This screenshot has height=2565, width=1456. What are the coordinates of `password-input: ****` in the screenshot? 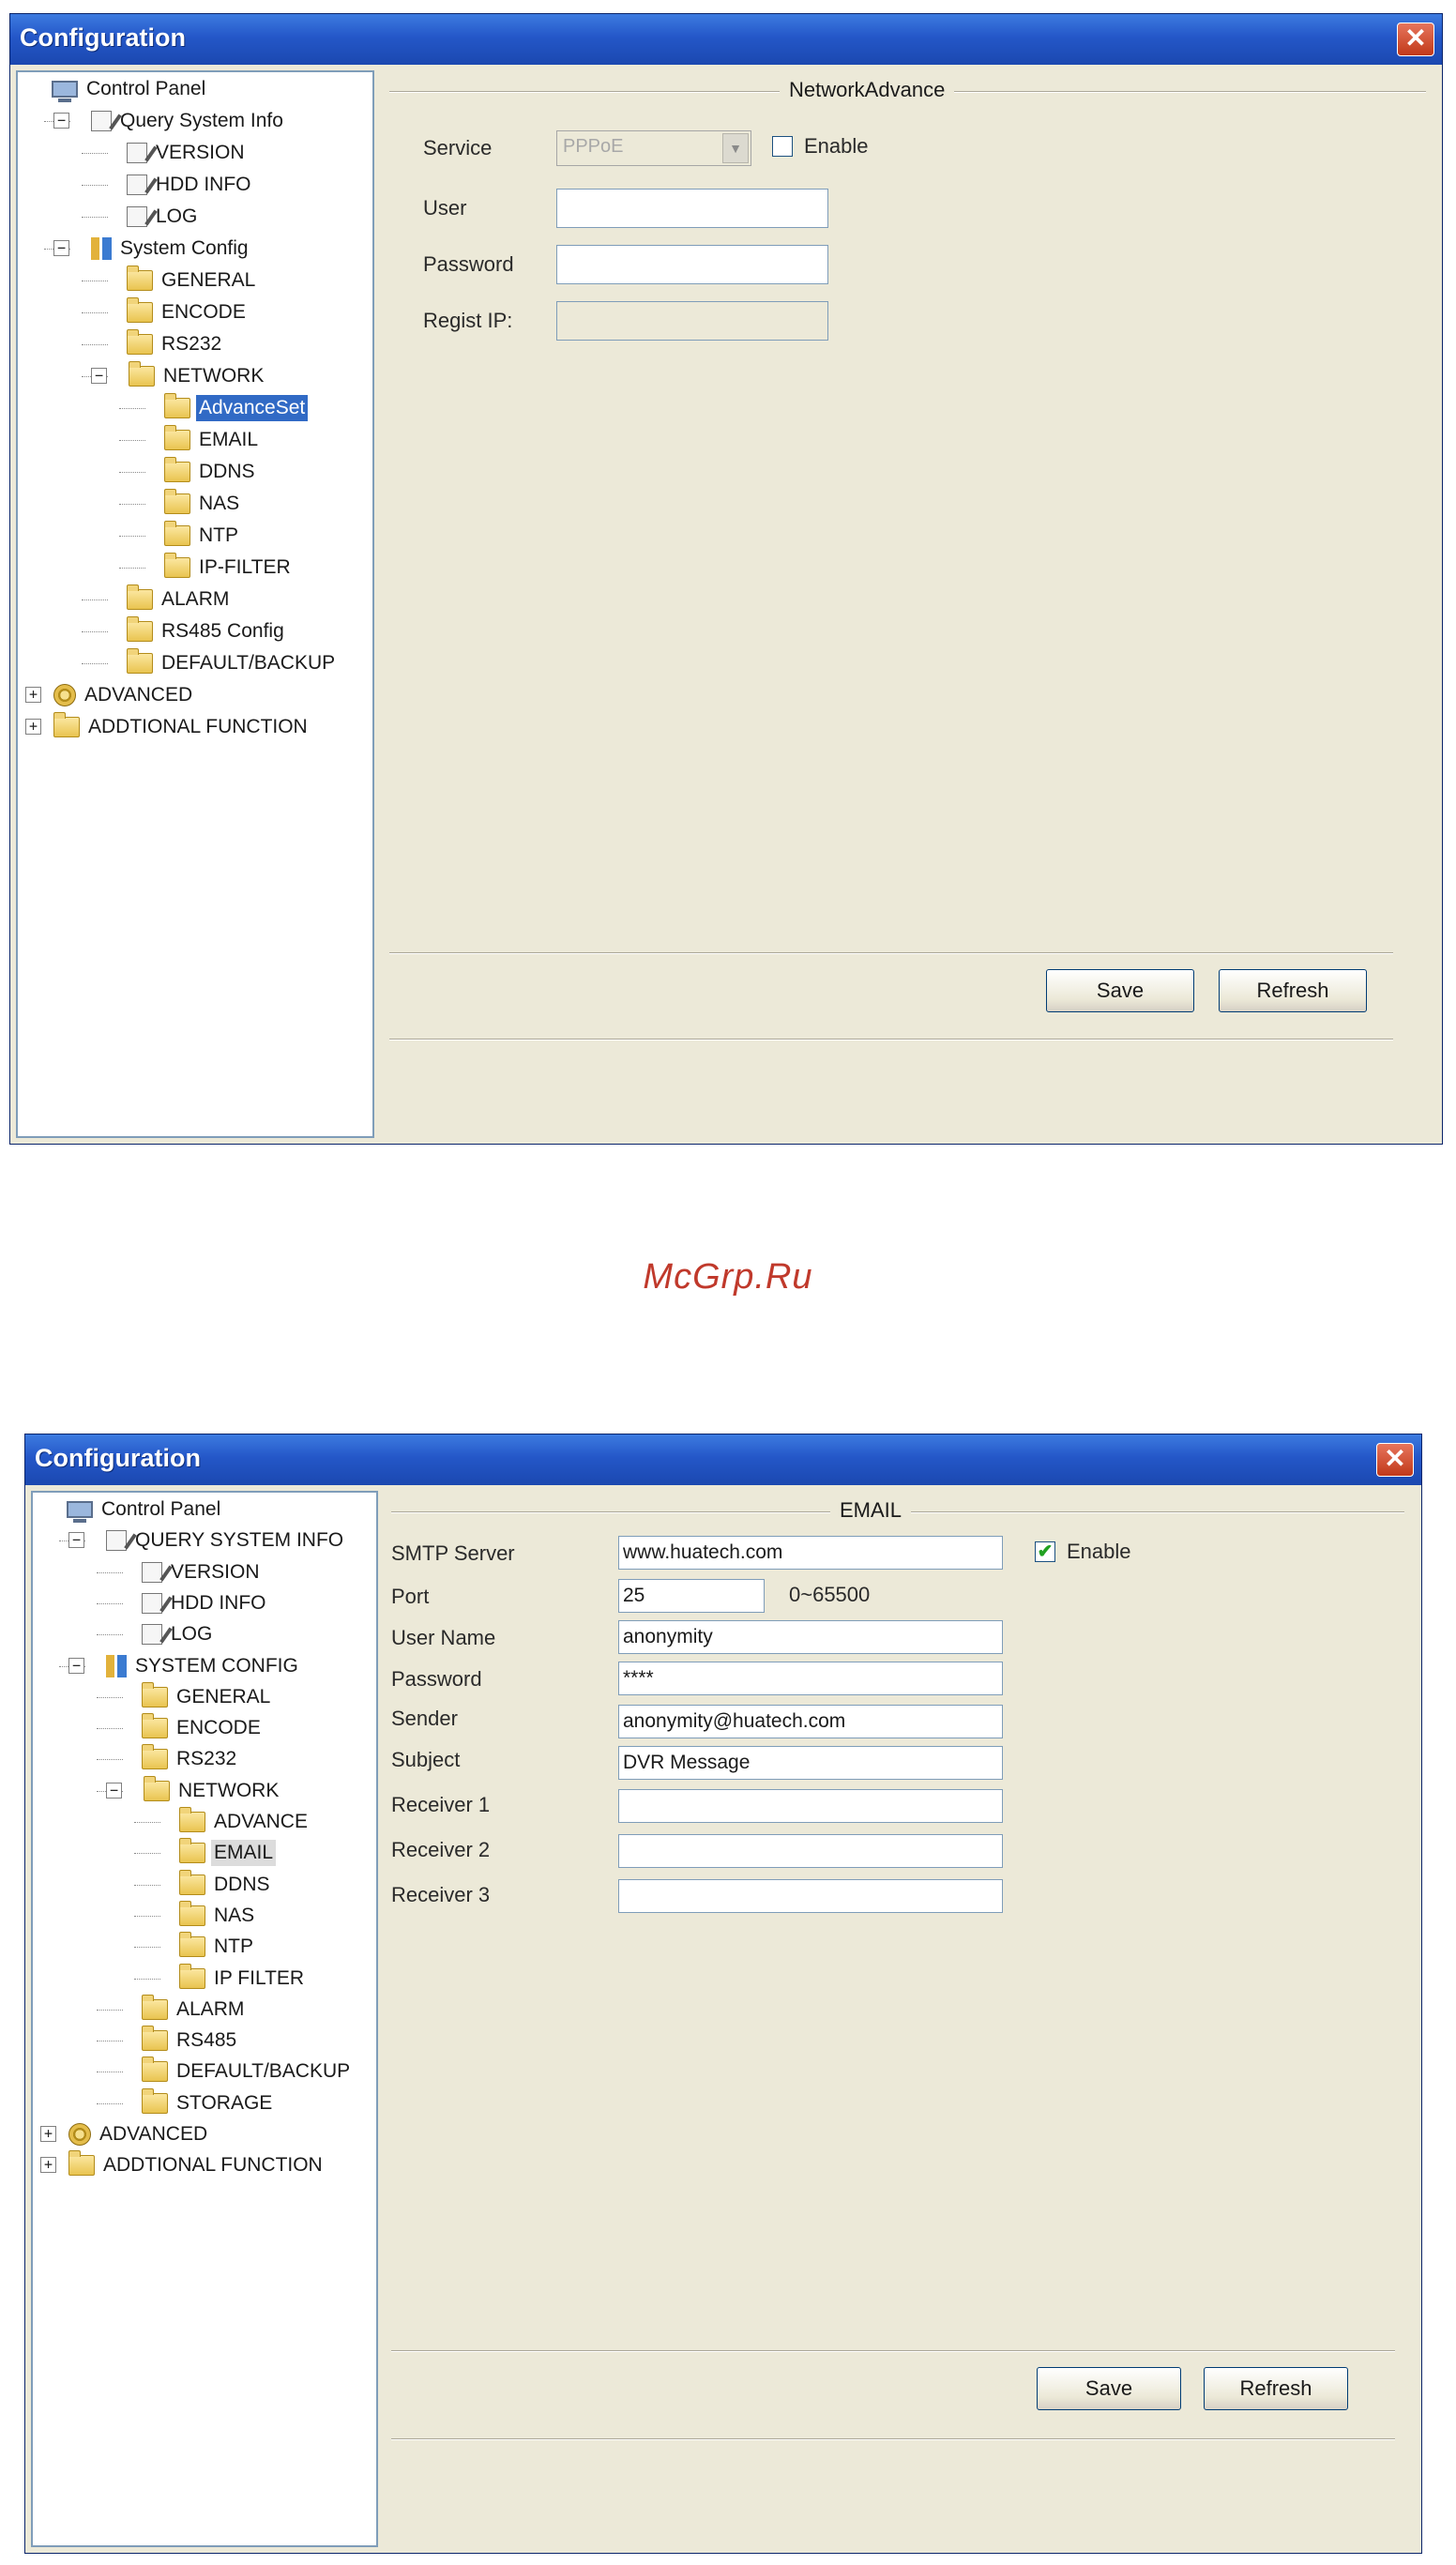 It's located at (810, 1678).